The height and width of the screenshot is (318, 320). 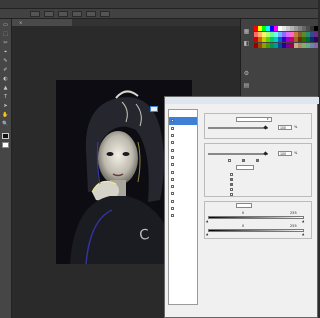 I want to click on shape-tool-icon: ▲, so click(x=5, y=88).